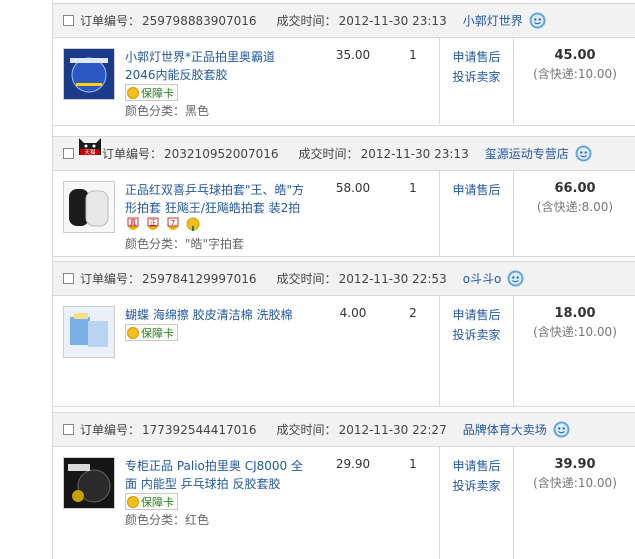  I want to click on tmall-badge-text: 天猫, so click(90, 152).